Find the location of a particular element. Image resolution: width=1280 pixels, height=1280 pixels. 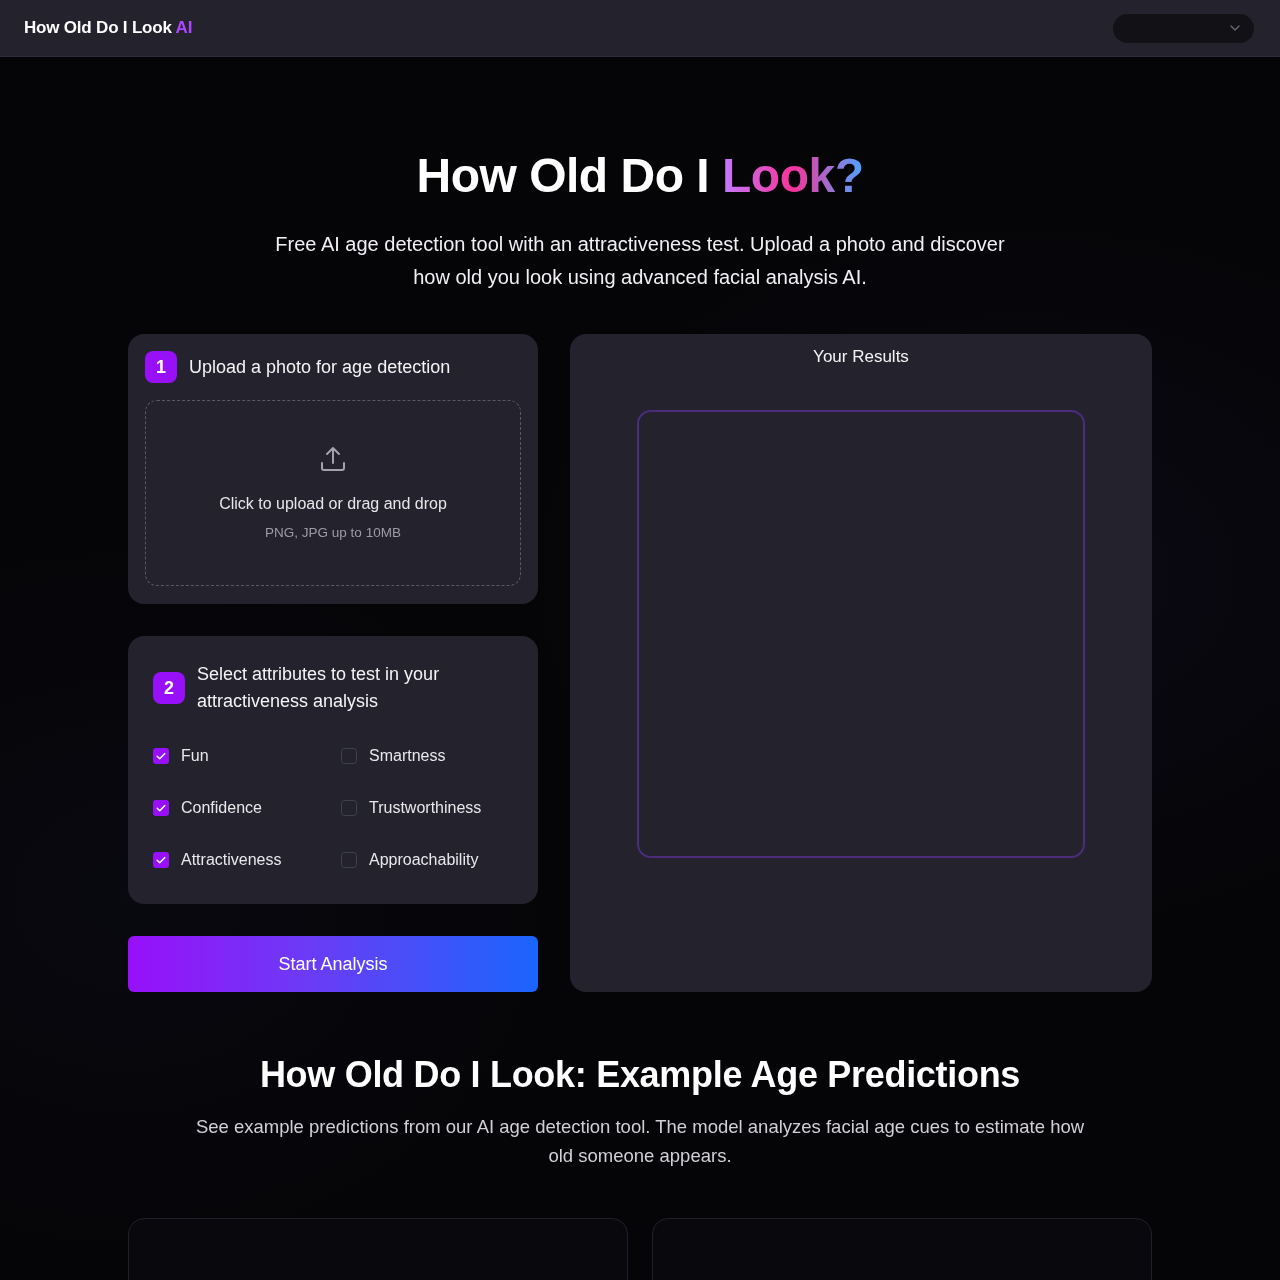

start-analysis-button: Start Analysis is located at coordinates (333, 964).